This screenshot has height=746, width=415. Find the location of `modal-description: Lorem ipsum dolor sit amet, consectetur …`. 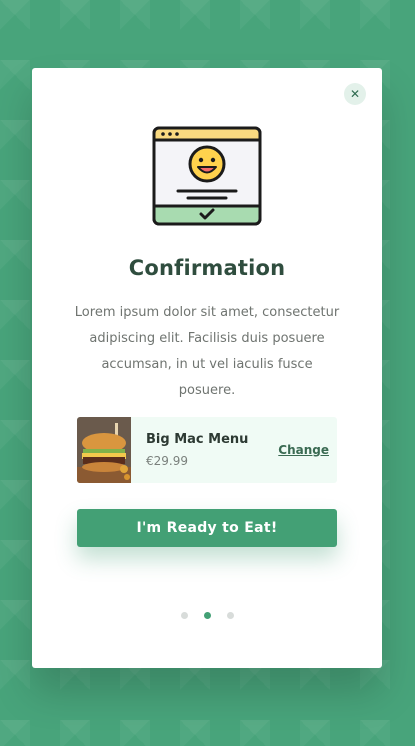

modal-description: Lorem ipsum dolor sit amet, consectetur … is located at coordinates (207, 351).